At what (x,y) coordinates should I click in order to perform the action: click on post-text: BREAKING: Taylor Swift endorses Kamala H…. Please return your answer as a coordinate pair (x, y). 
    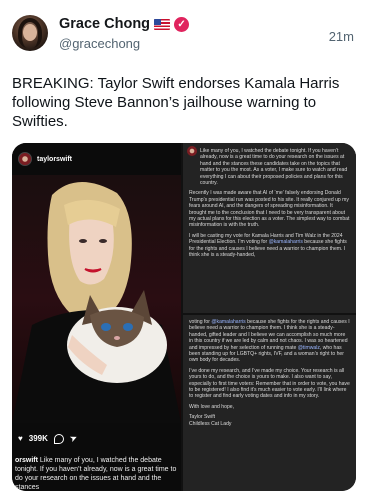
    Looking at the image, I should click on (176, 102).